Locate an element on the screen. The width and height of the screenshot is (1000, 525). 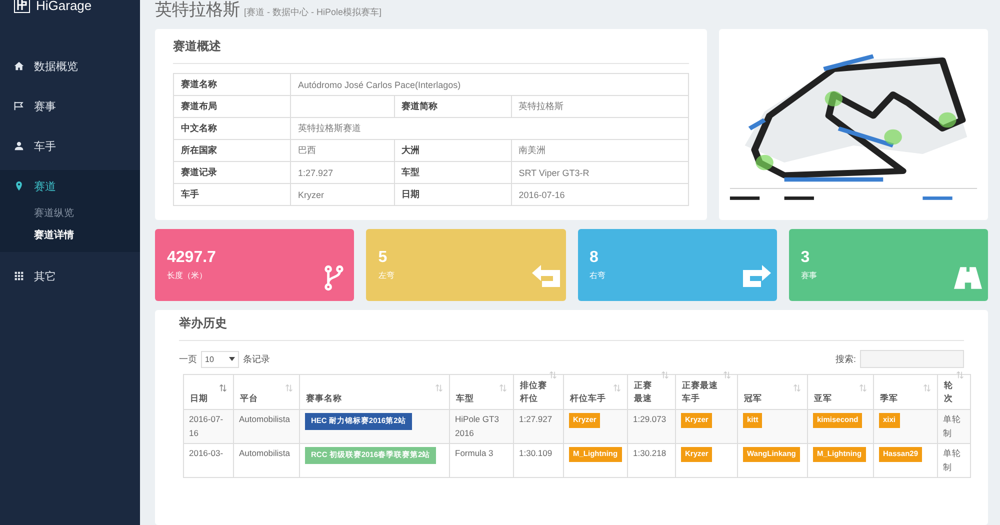
nav-item: 车手 is located at coordinates (70, 146).